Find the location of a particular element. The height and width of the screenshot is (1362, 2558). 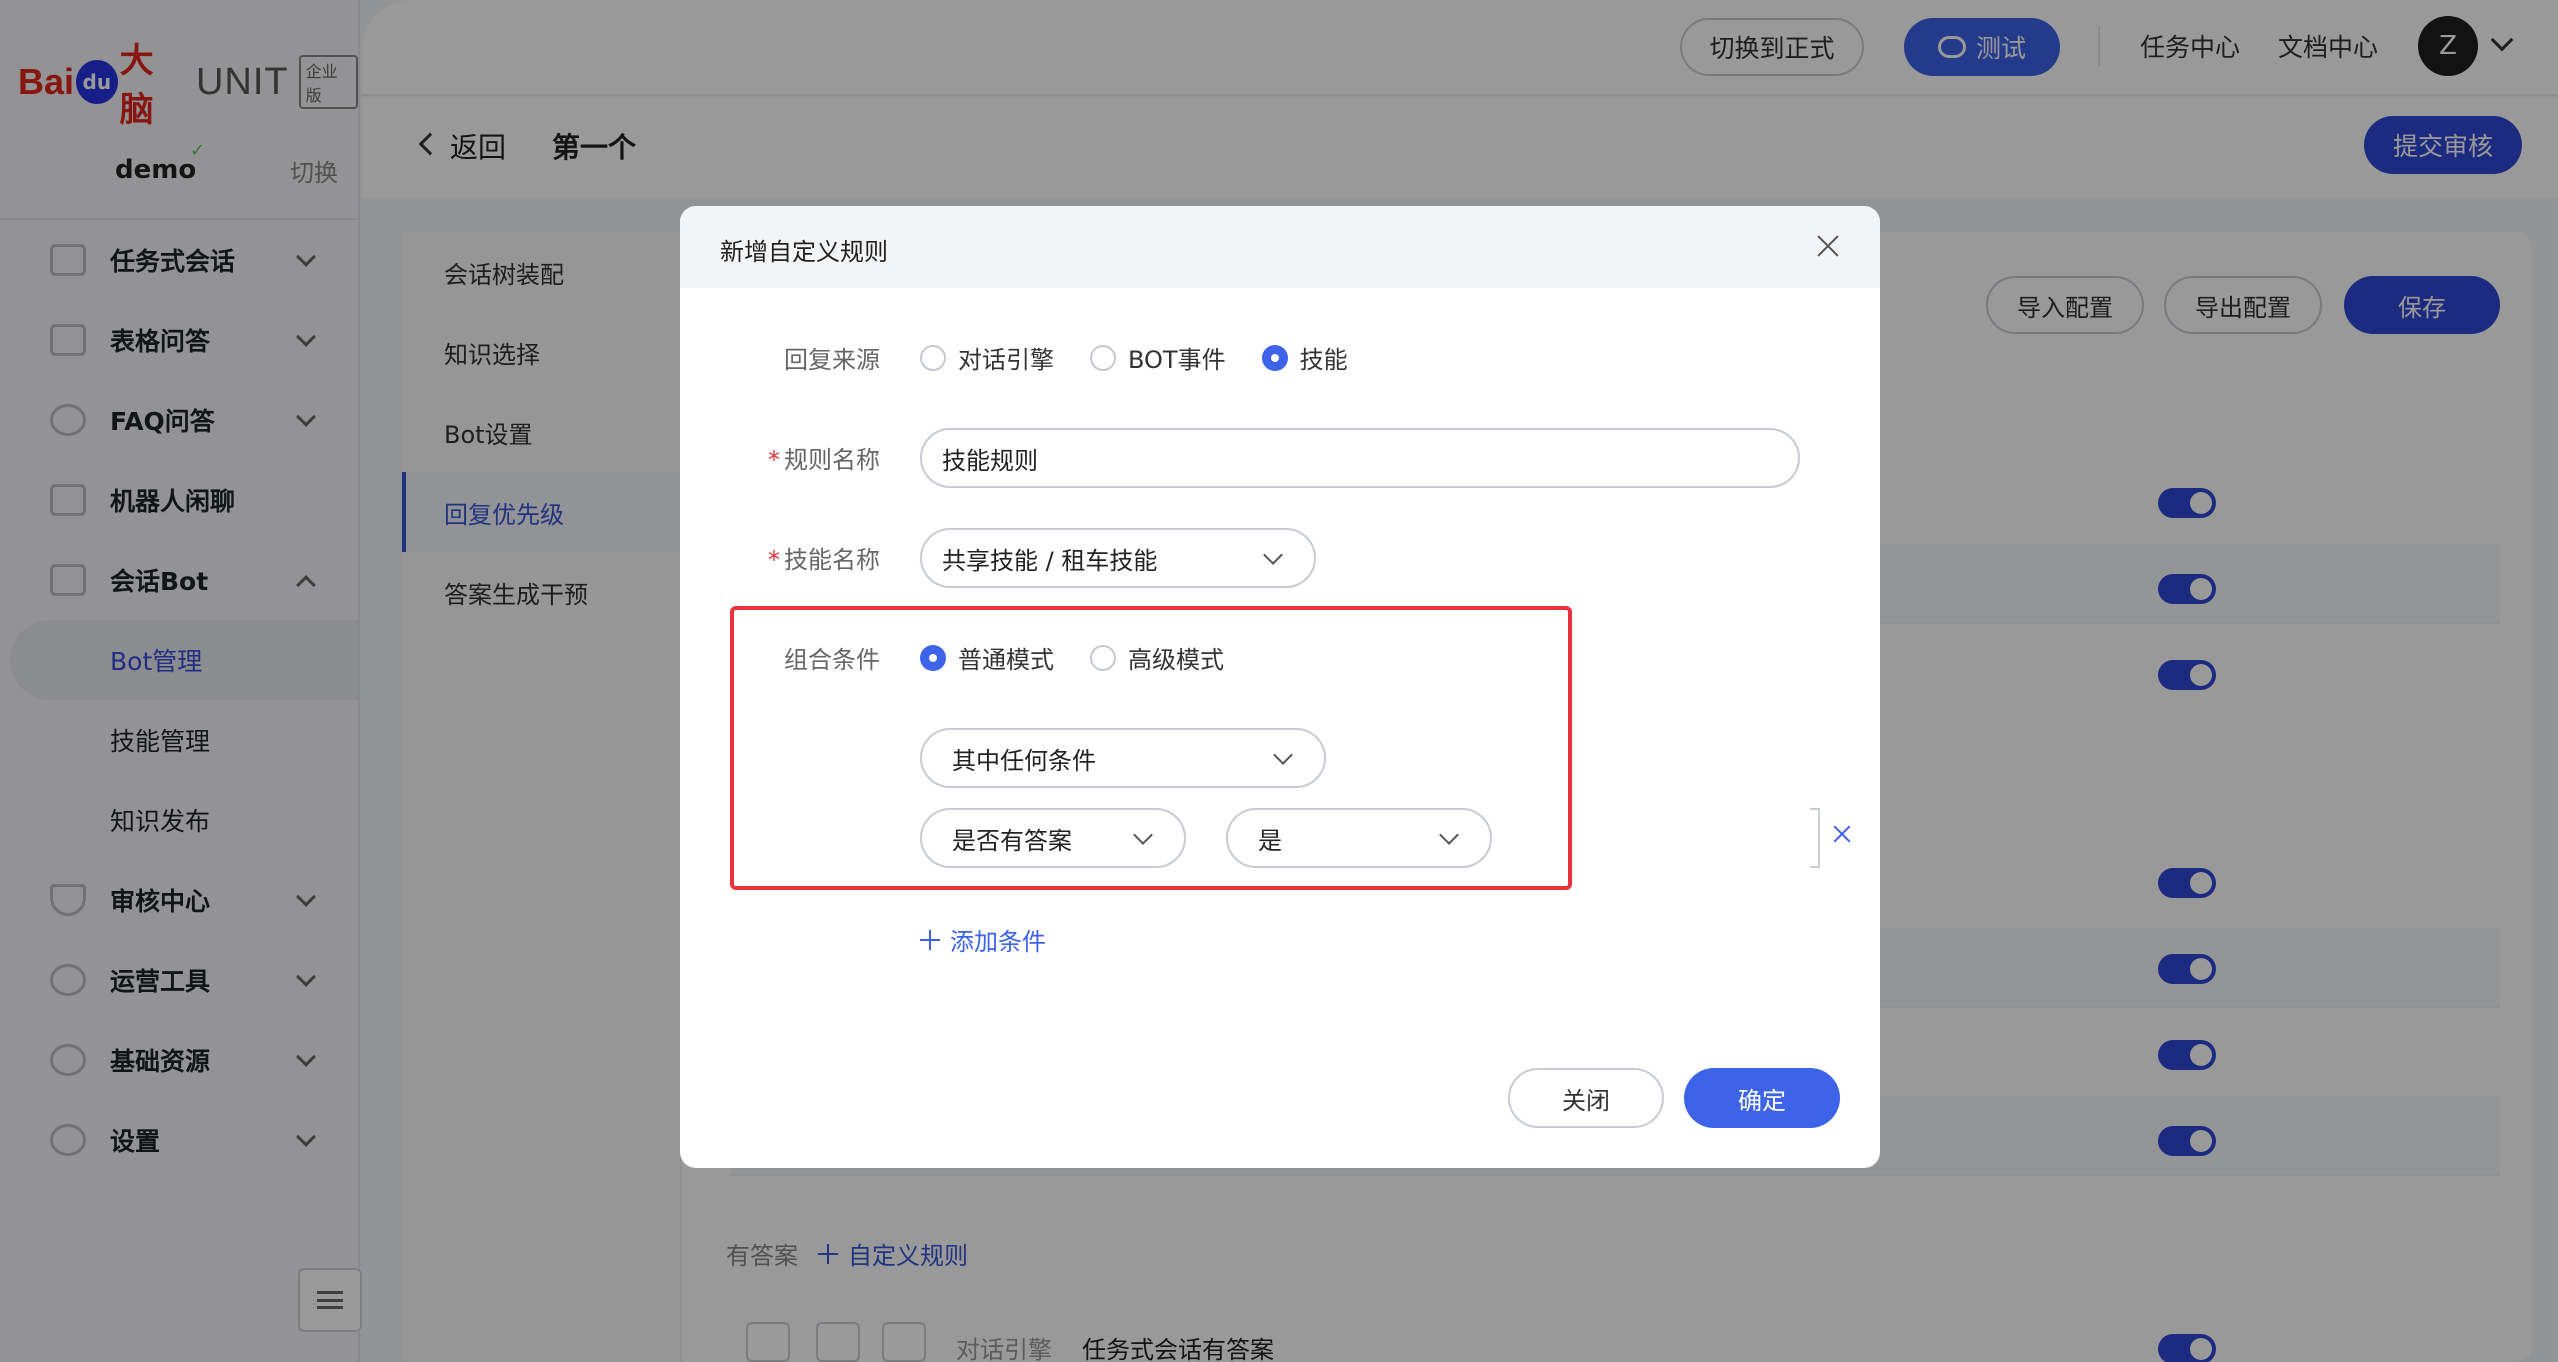

close-button: 关闭 is located at coordinates (1586, 1098).